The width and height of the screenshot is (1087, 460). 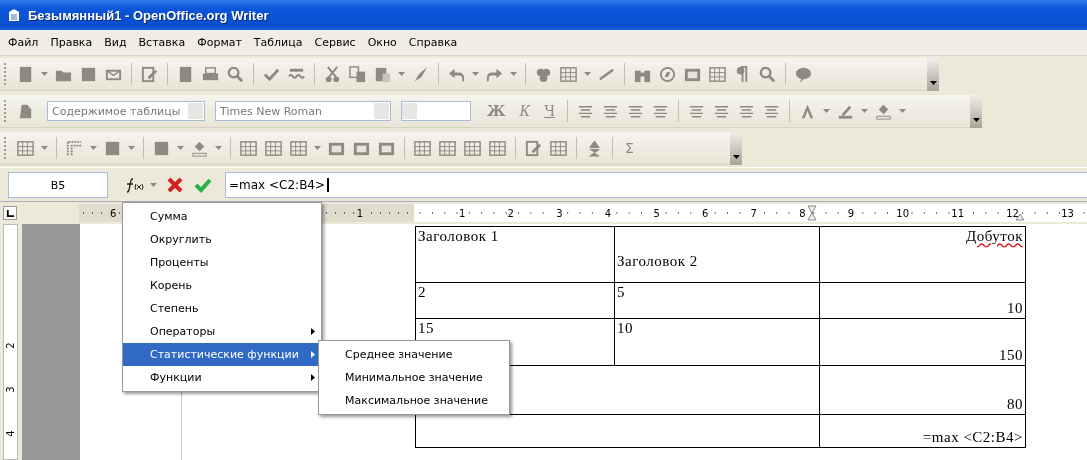 I want to click on menu-item: Сумма, so click(x=222, y=216).